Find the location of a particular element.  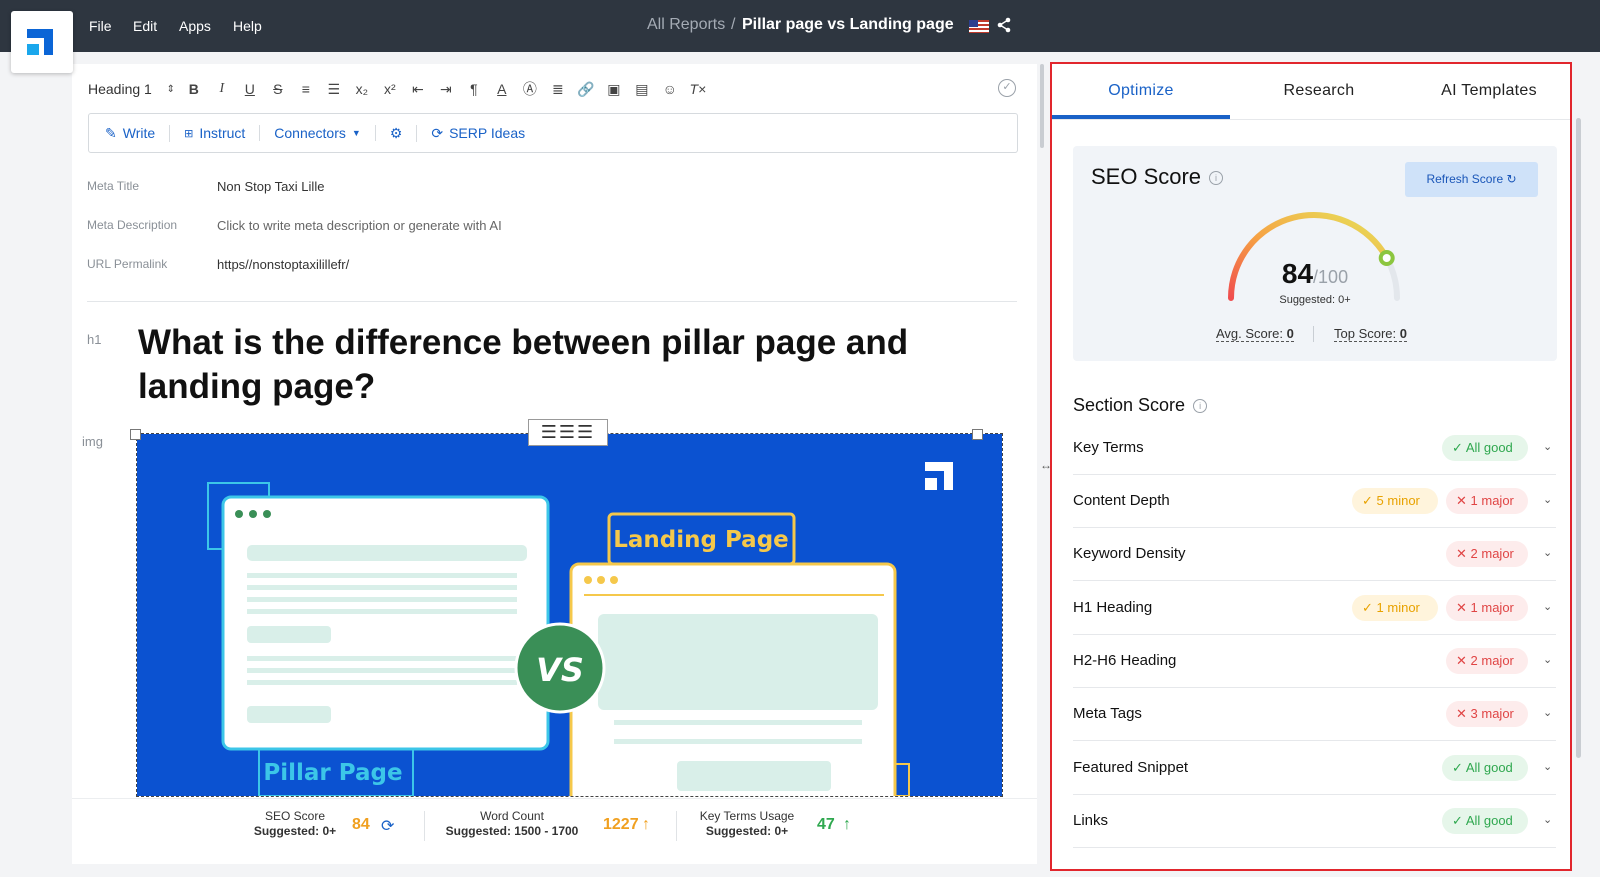

resize-handle-top-left is located at coordinates (135, 434).